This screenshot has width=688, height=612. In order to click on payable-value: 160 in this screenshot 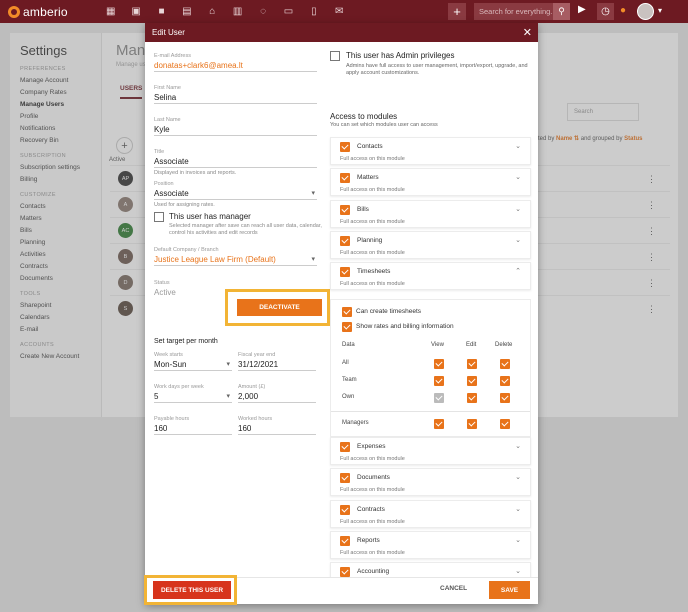, I will do `click(193, 428)`.